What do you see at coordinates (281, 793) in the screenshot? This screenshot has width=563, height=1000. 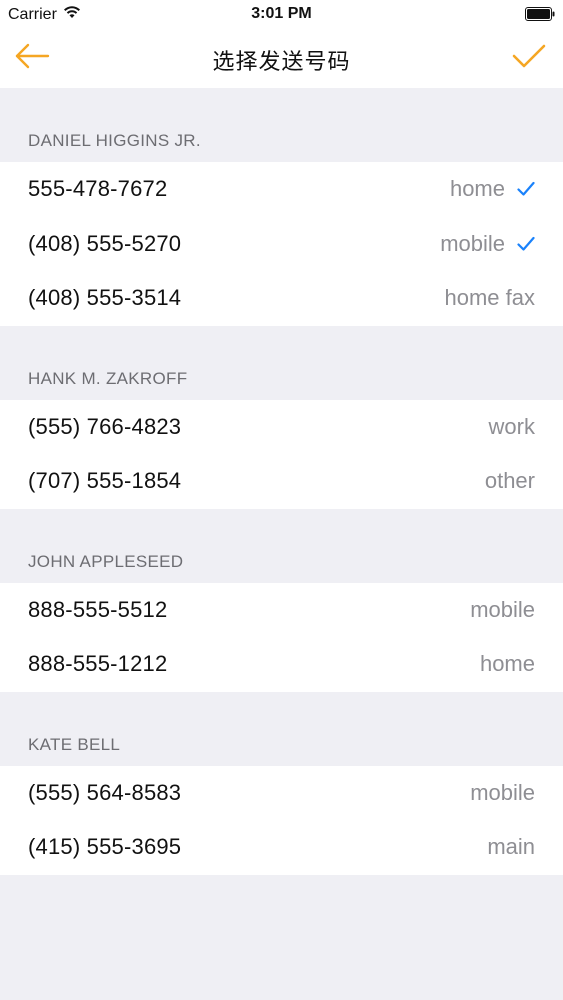 I see `phone-number-row: (555) 564-8583 mobile` at bounding box center [281, 793].